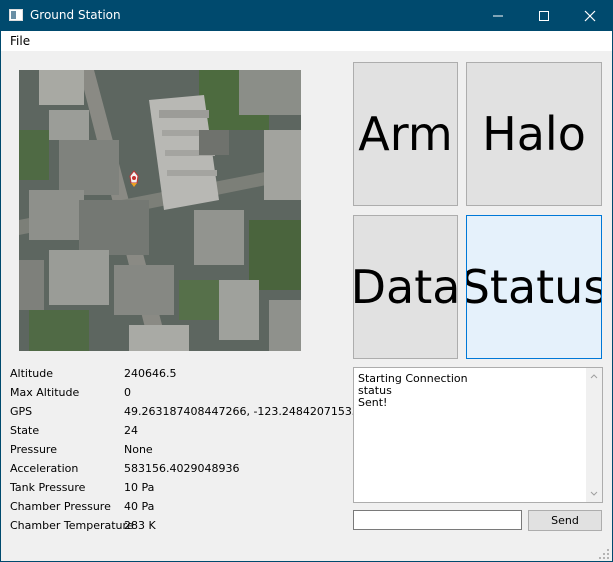  What do you see at coordinates (182, 468) in the screenshot?
I see `telemetry-value: 583156.4029048936` at bounding box center [182, 468].